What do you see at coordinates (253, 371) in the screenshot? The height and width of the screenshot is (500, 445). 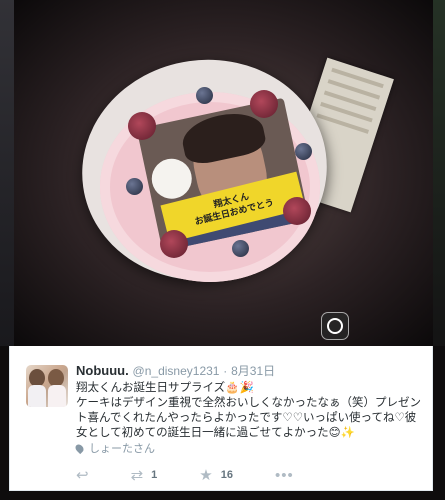 I see `tweet-date: 8月31日` at bounding box center [253, 371].